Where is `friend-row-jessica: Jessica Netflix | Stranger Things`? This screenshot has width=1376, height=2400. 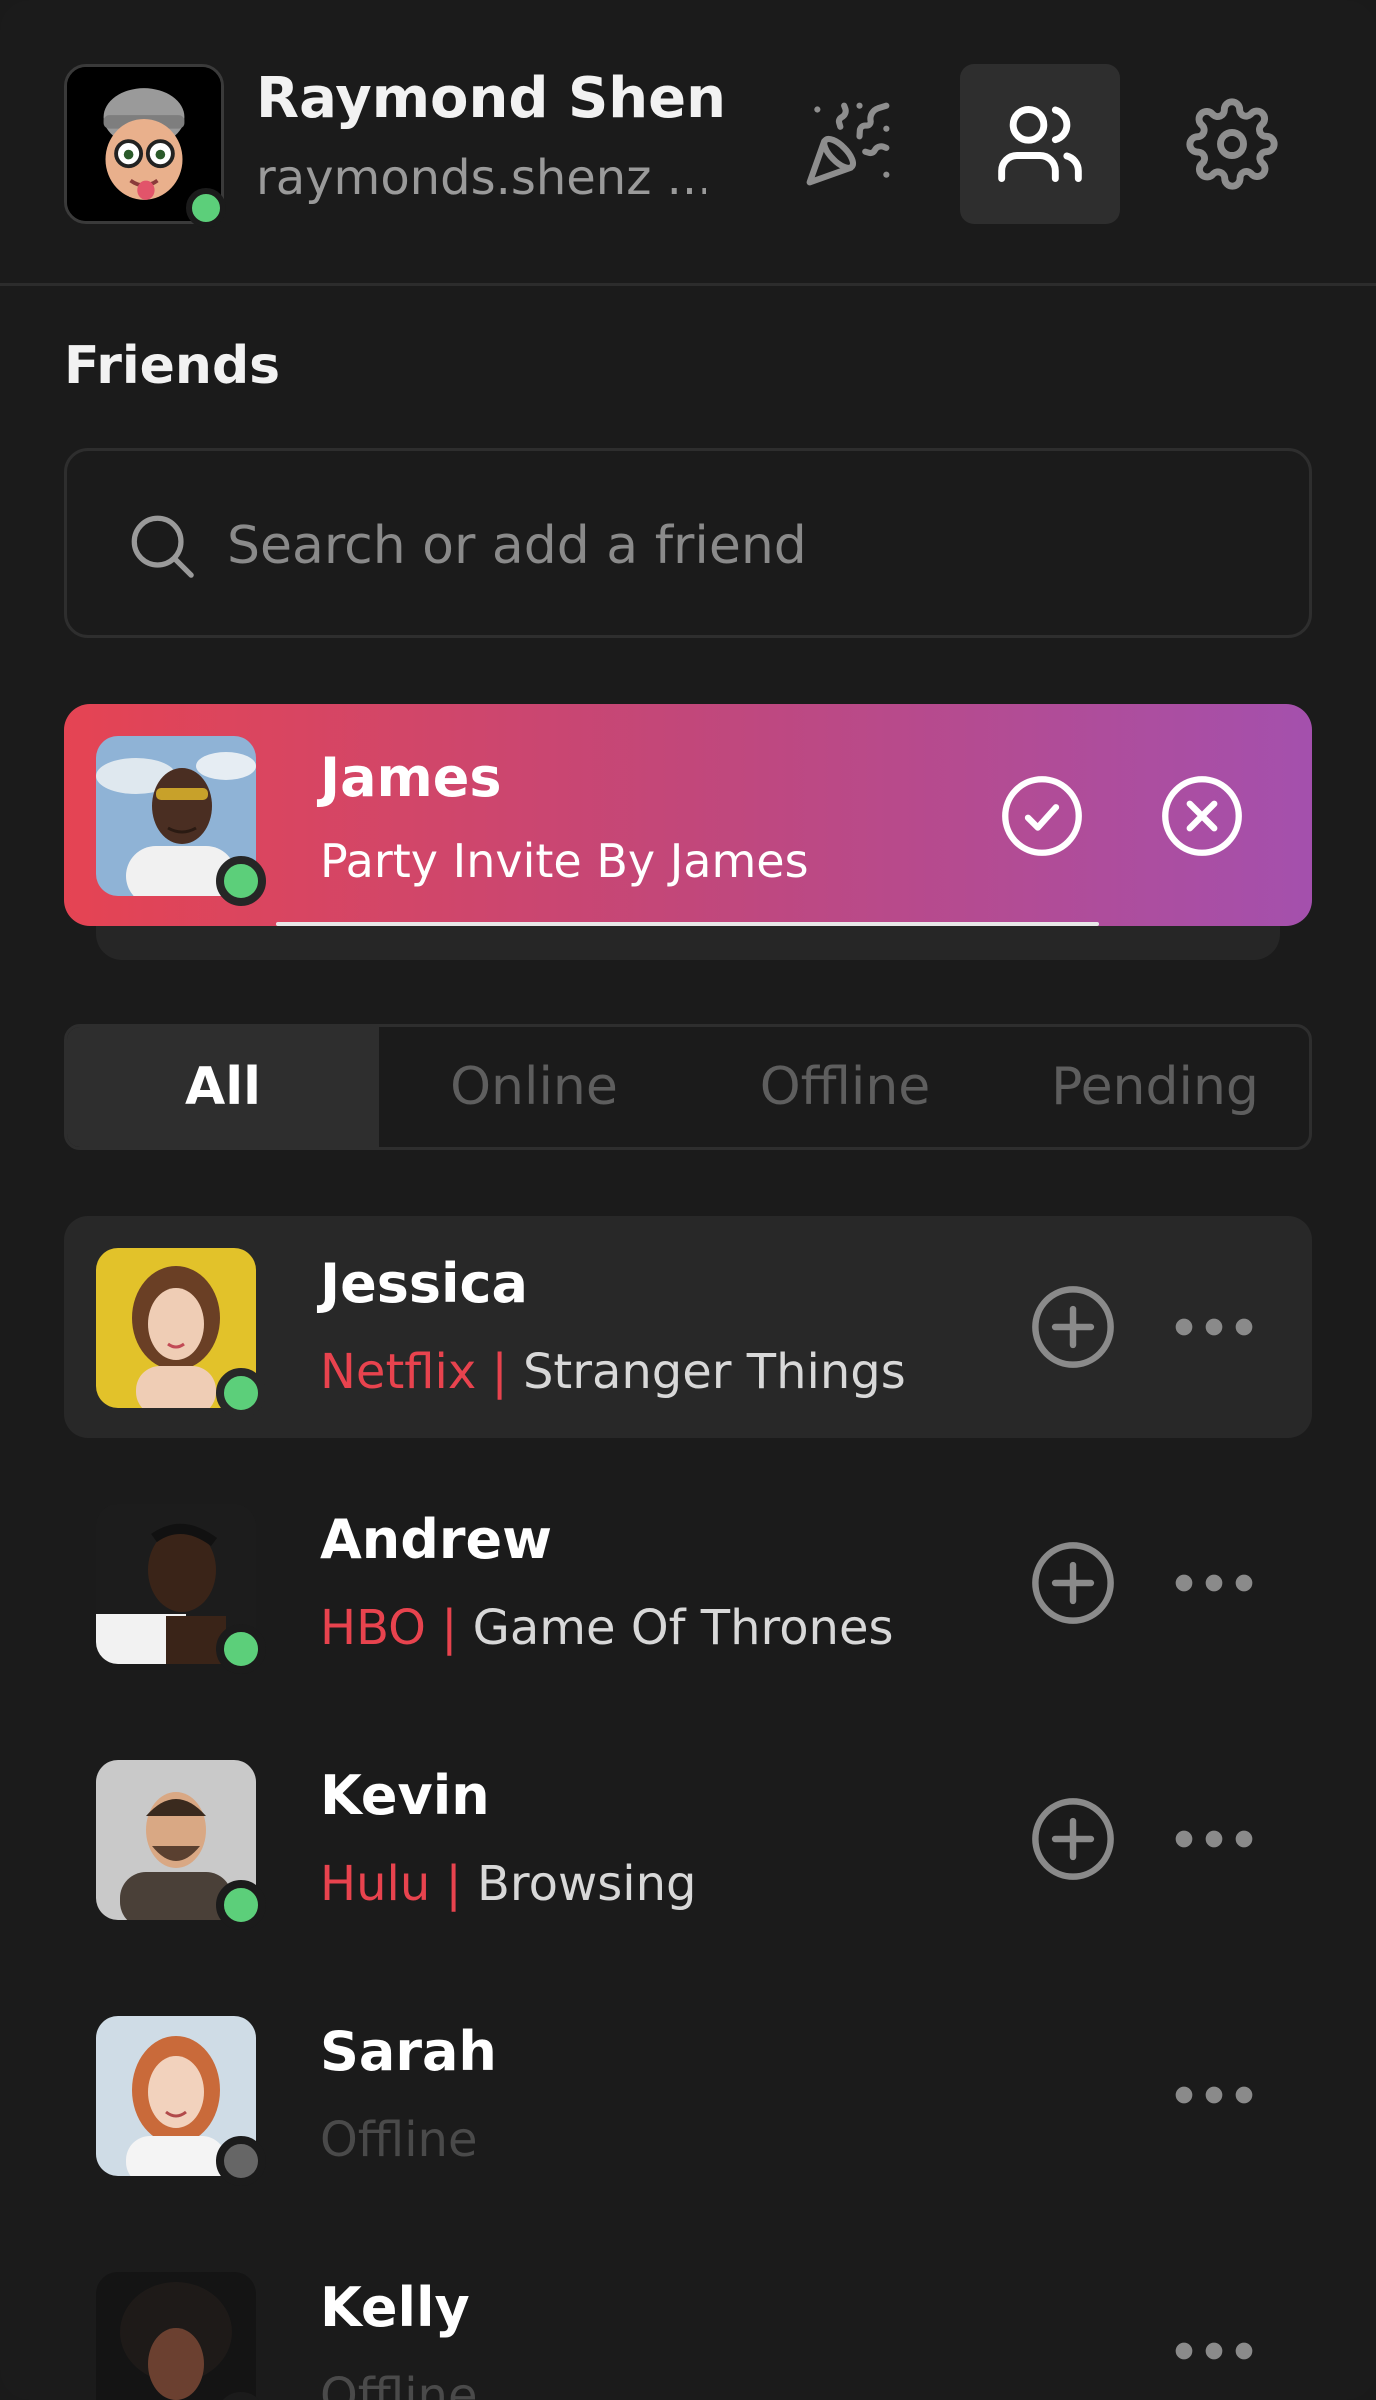
friend-row-jessica: Jessica Netflix | Stranger Things is located at coordinates (688, 1327).